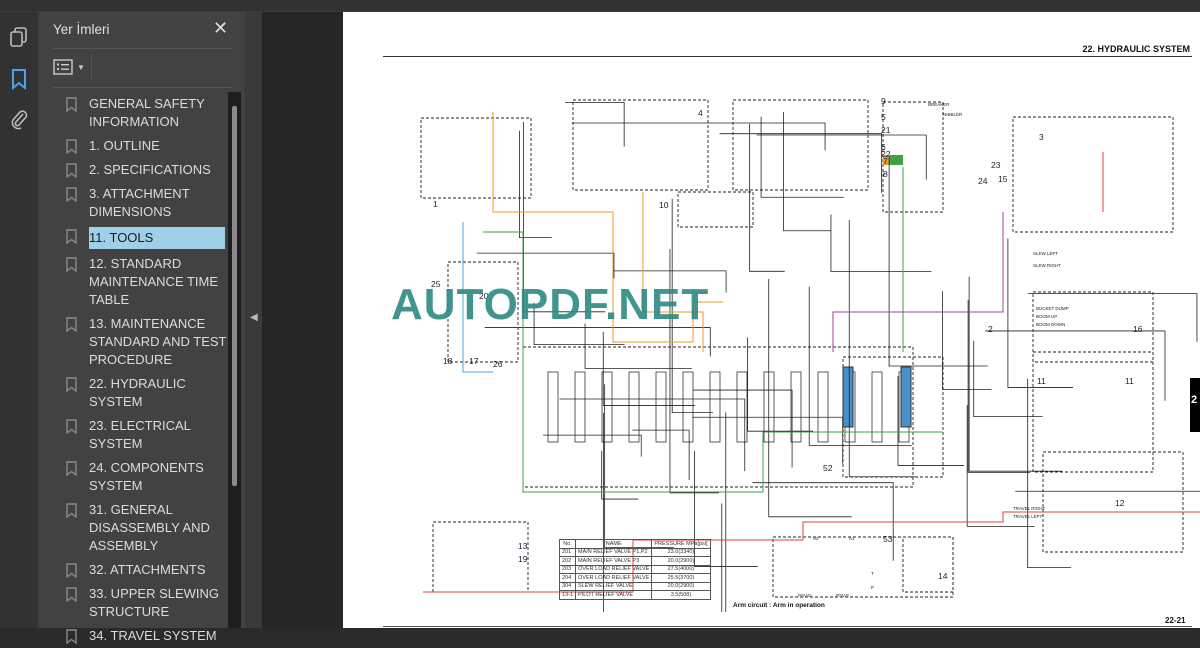 Image resolution: width=1200 pixels, height=648 pixels. I want to click on callout-number: 12, so click(1120, 503).